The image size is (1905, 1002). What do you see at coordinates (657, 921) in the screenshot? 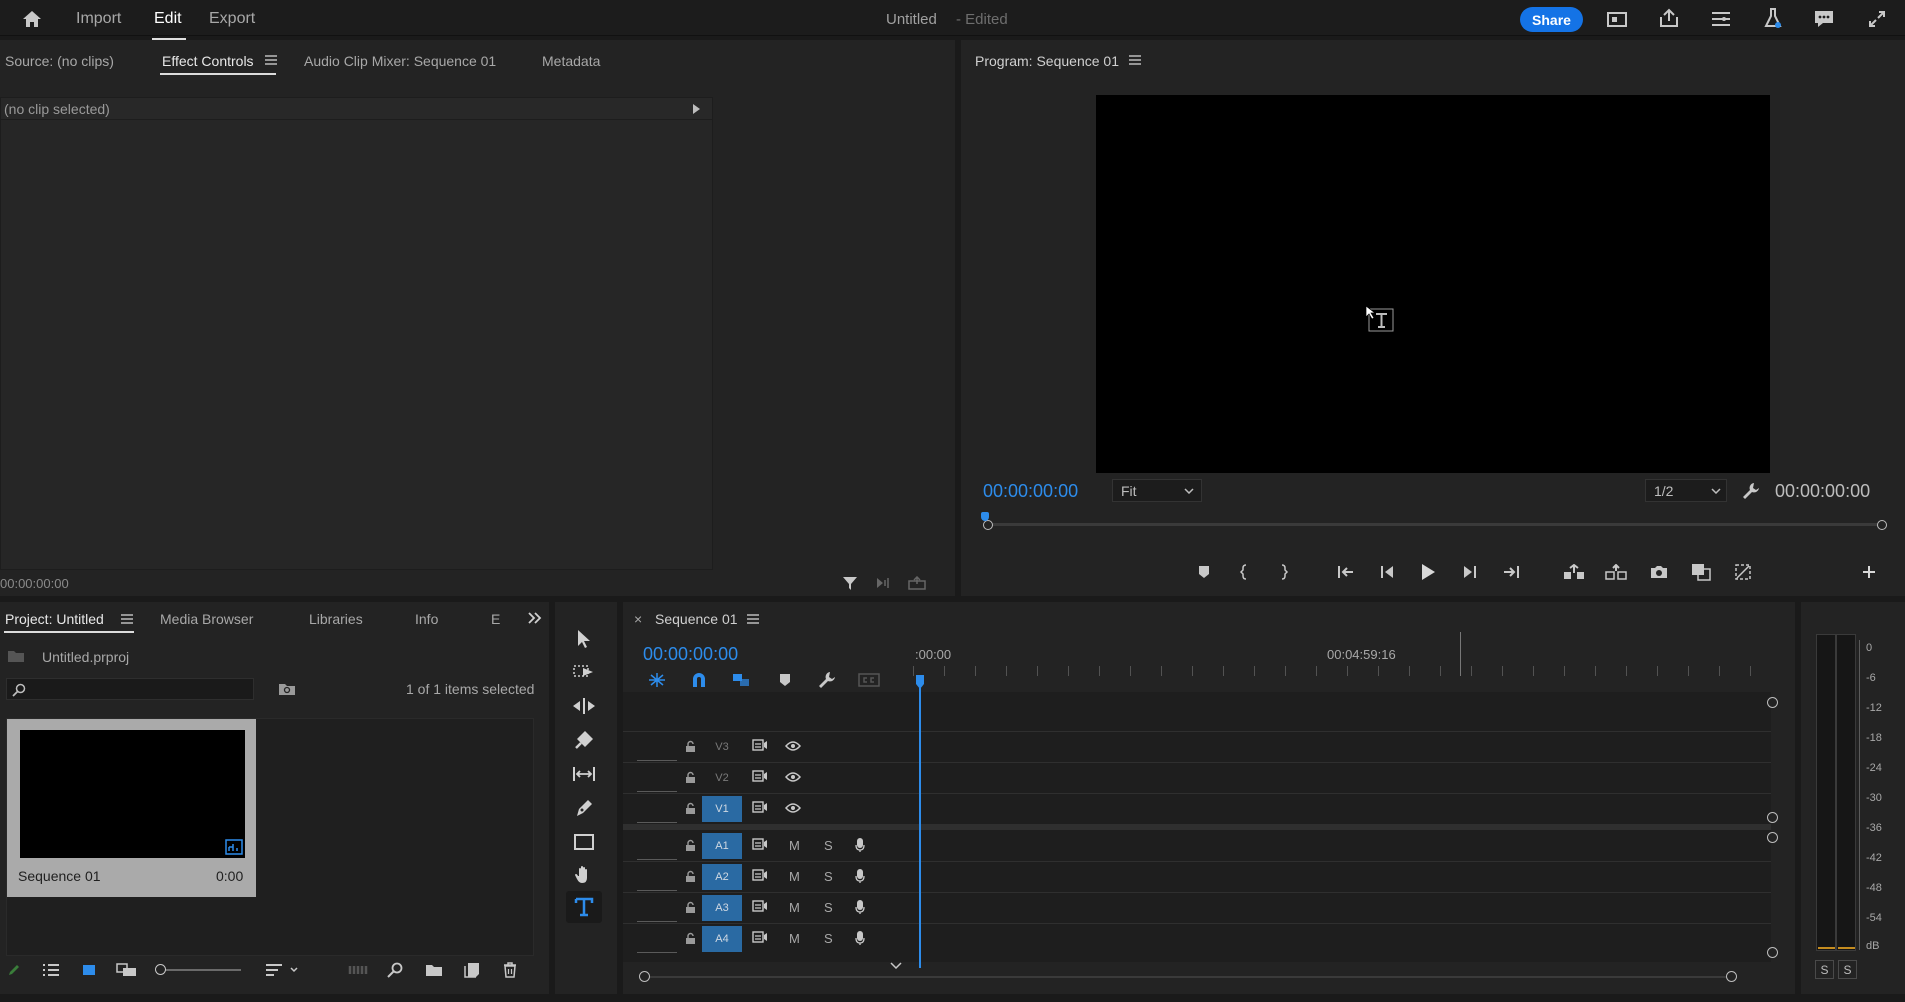
I see `source-patch-a3` at bounding box center [657, 921].